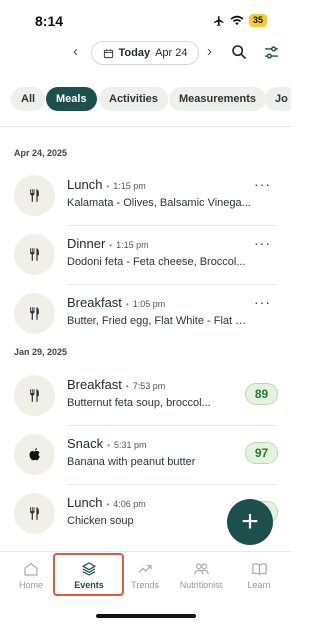  What do you see at coordinates (146, 616) in the screenshot?
I see `home-indicator` at bounding box center [146, 616].